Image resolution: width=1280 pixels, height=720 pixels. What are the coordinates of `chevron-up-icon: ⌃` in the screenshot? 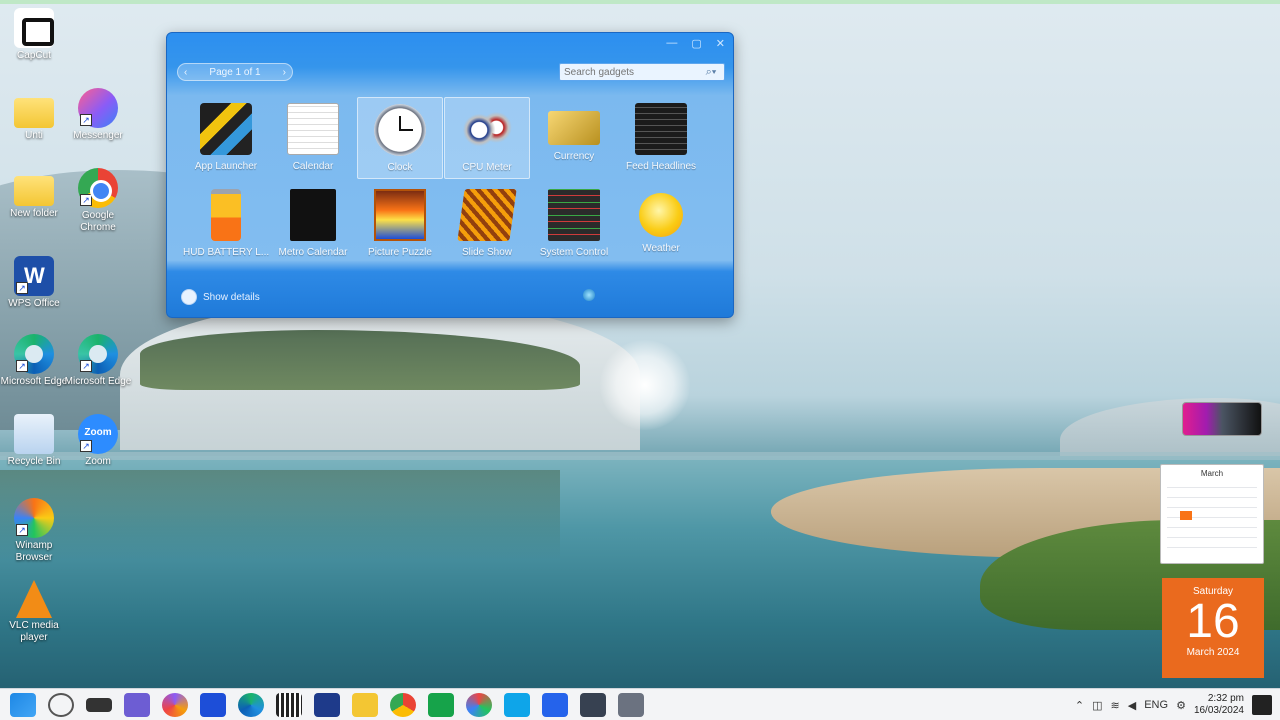 It's located at (1079, 705).